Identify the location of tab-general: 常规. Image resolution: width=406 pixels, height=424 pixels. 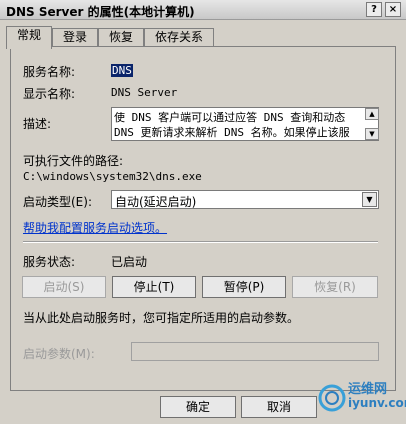
(29, 37).